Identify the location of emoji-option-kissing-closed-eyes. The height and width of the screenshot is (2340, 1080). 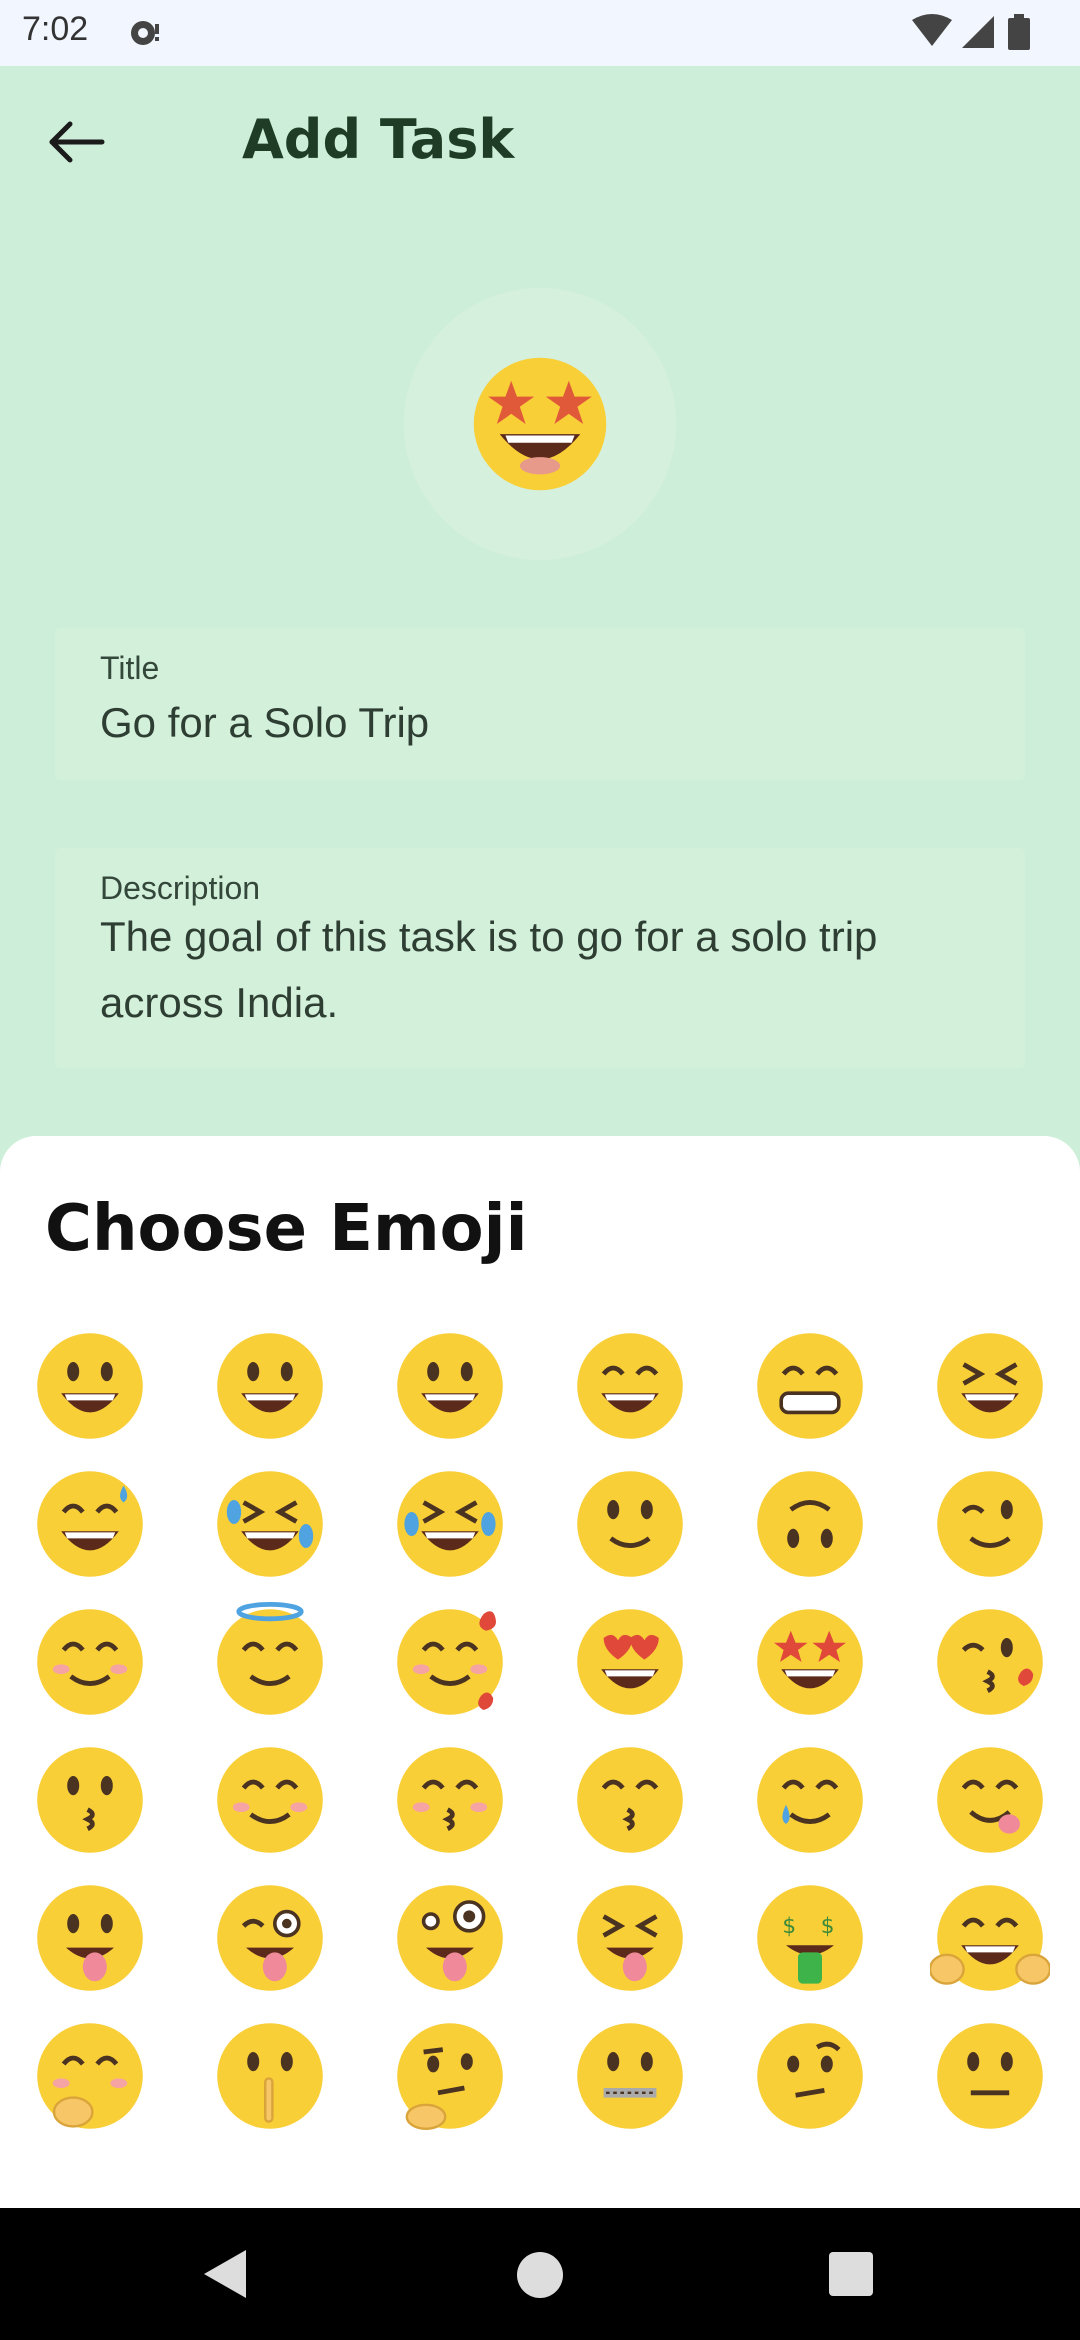
(450, 1800).